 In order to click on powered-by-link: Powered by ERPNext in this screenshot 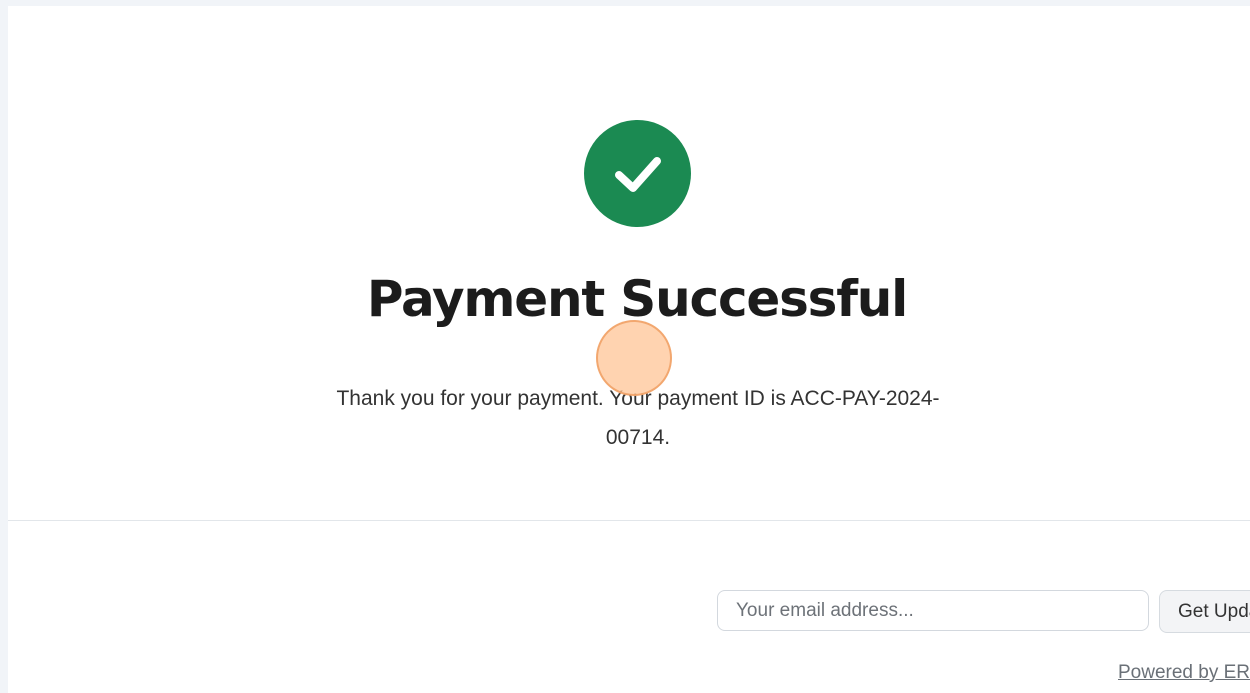, I will do `click(1184, 673)`.